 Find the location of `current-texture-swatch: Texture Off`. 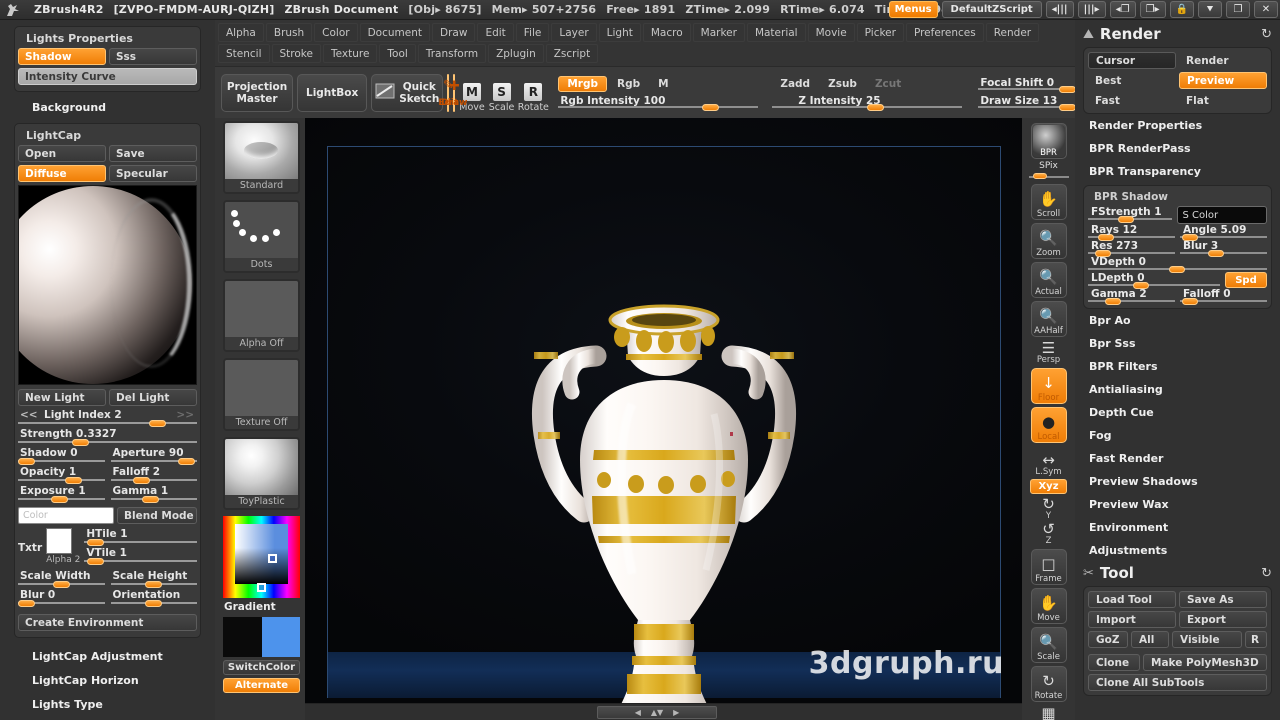

current-texture-swatch: Texture Off is located at coordinates (261, 394).